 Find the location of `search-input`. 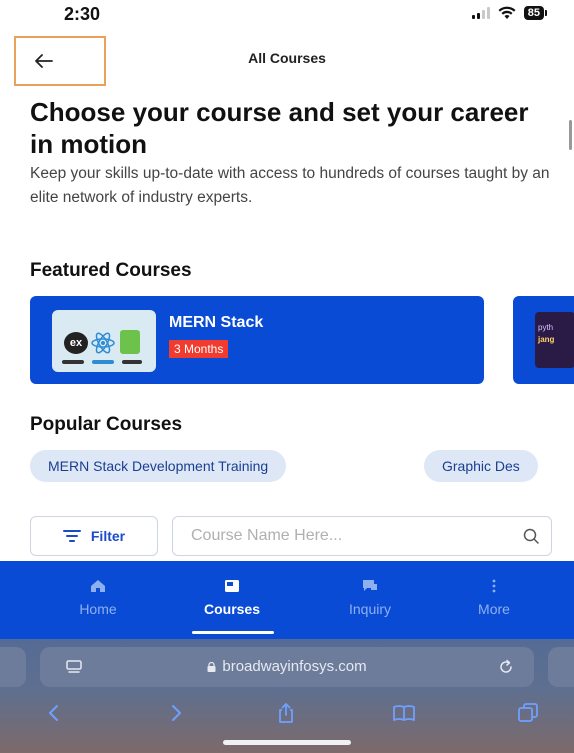

search-input is located at coordinates (351, 536).